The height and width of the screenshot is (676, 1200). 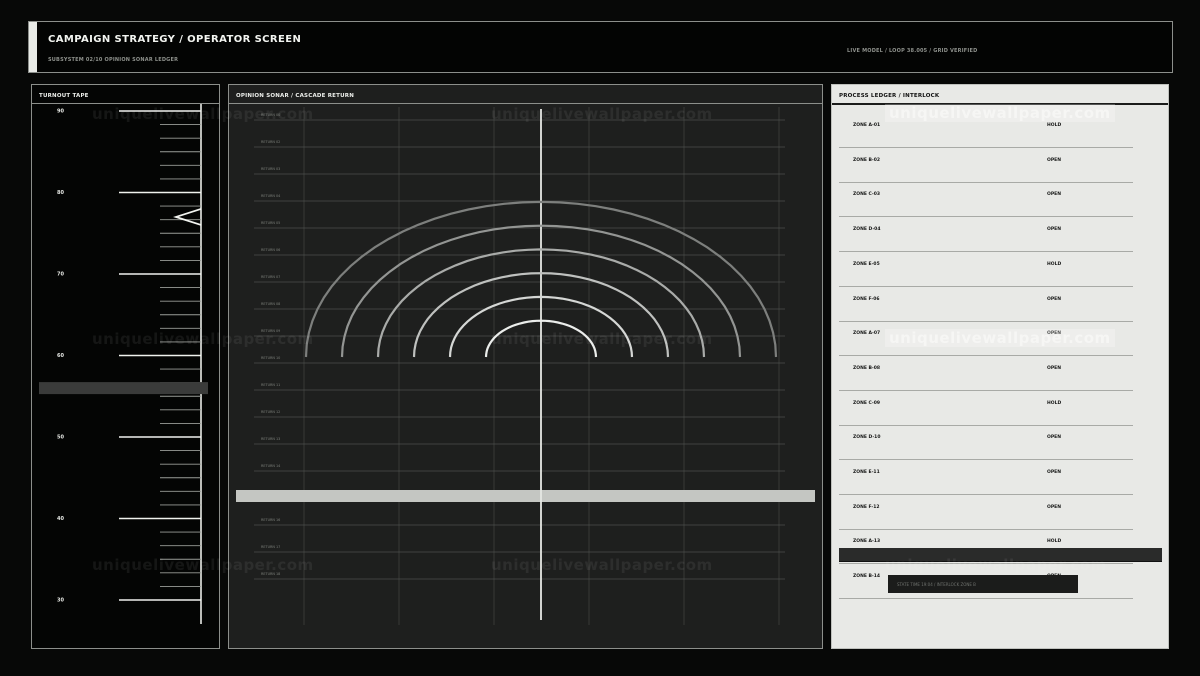 I want to click on sonar-row-label: RETURN 10, so click(x=270, y=358).